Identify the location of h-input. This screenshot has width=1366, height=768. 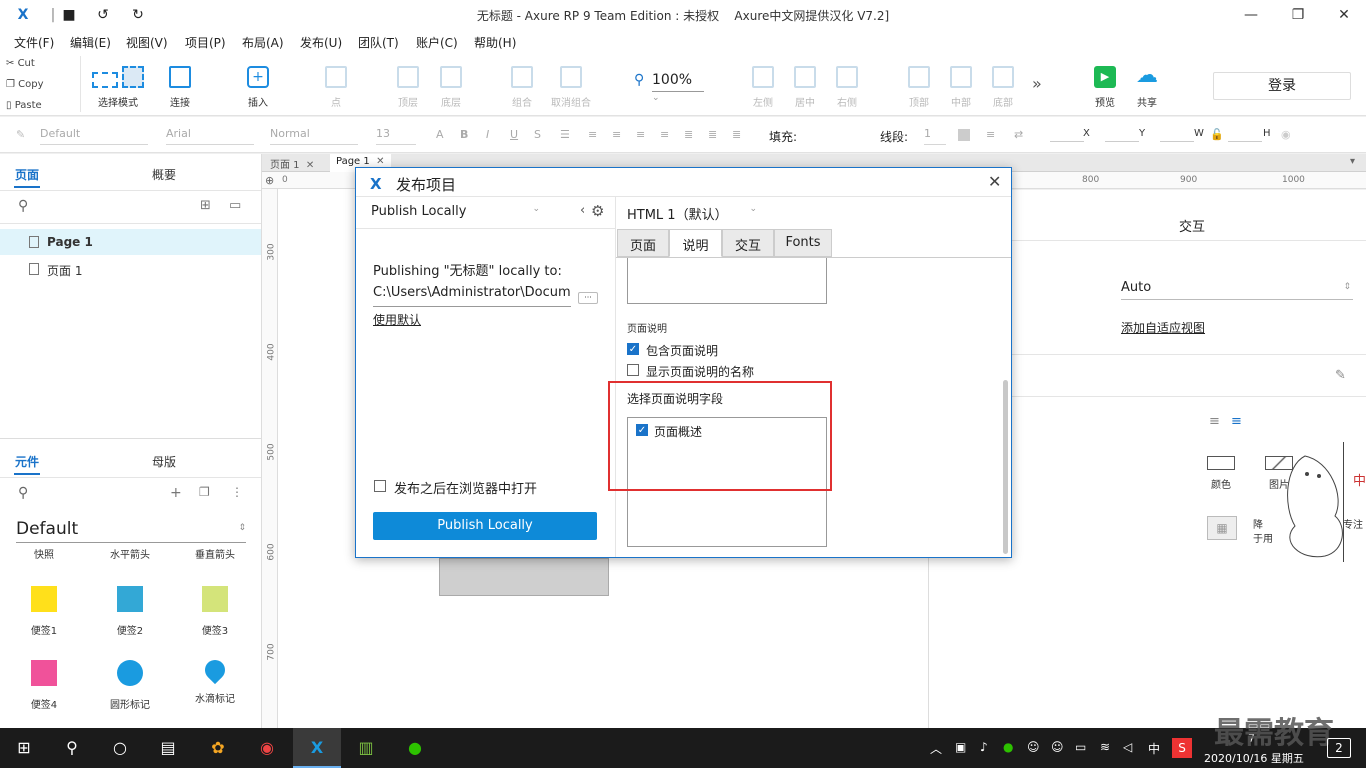
(1245, 141).